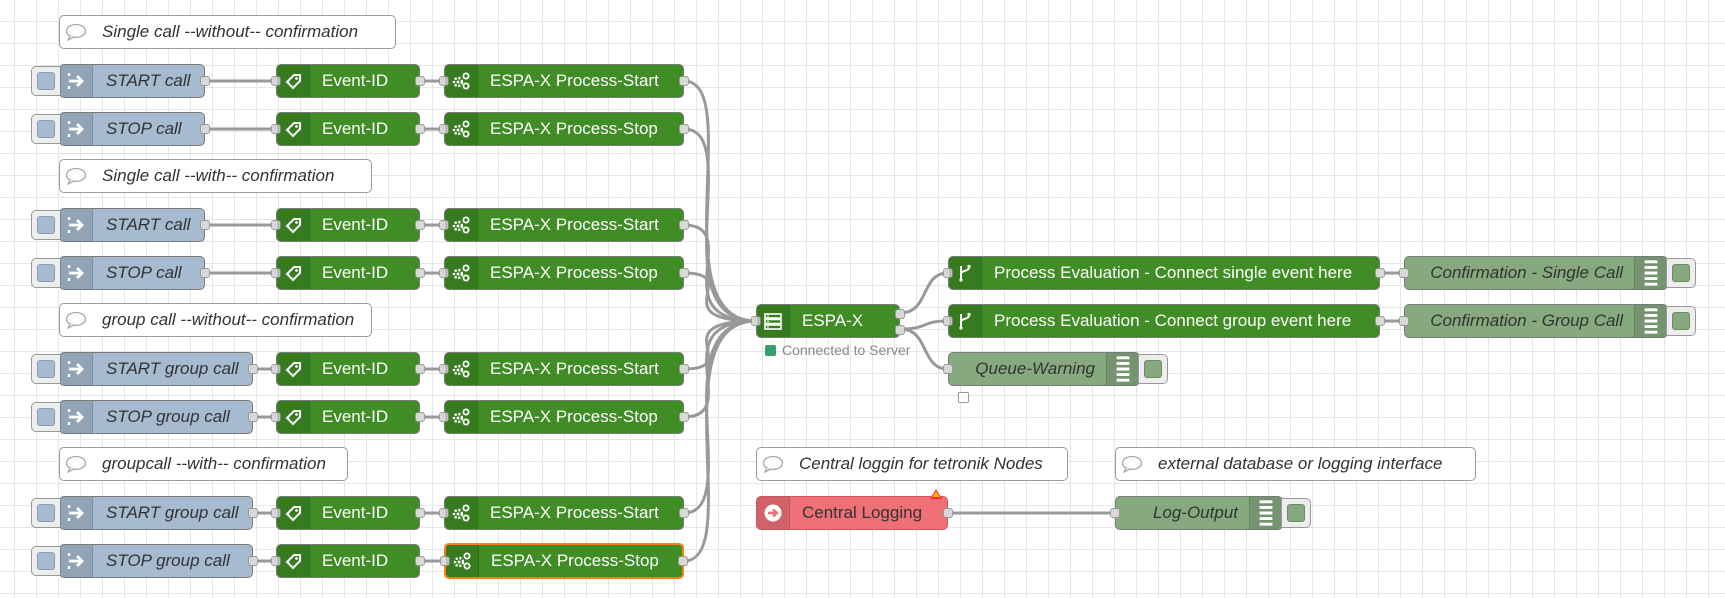 The image size is (1725, 598). I want to click on node-label: Queue-Warning, so click(1035, 368).